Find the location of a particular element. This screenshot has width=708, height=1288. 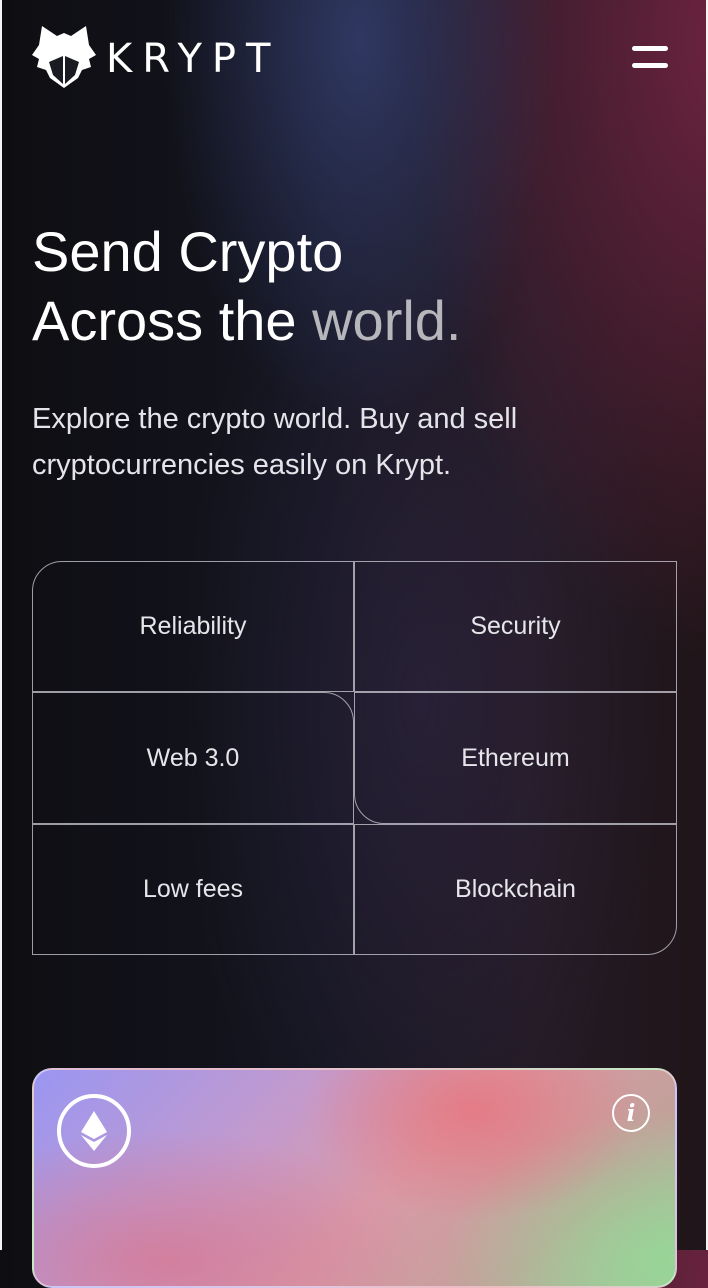

logo: KRYPT is located at coordinates (156, 57).